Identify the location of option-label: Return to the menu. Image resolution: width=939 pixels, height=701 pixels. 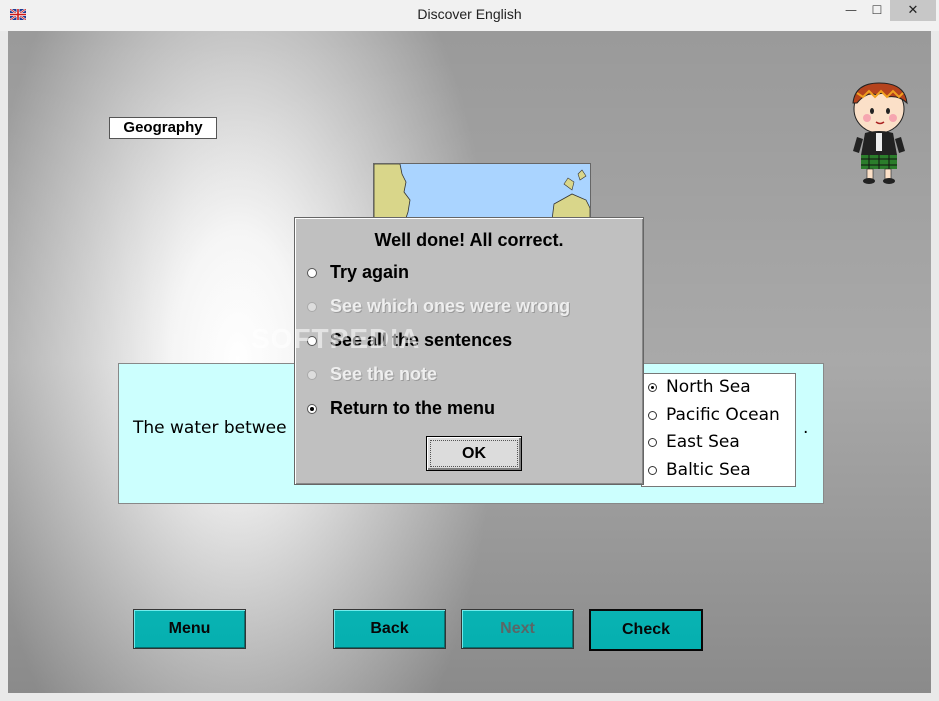
(412, 408).